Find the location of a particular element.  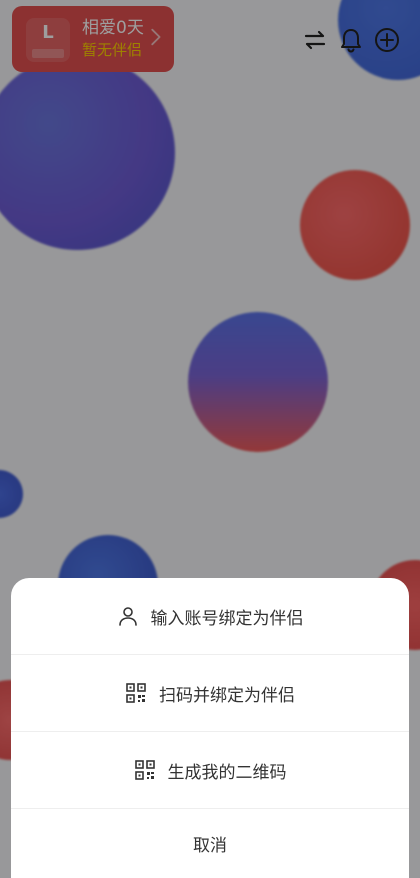

generate-qr-option: 生成我的二维码 is located at coordinates (210, 770).